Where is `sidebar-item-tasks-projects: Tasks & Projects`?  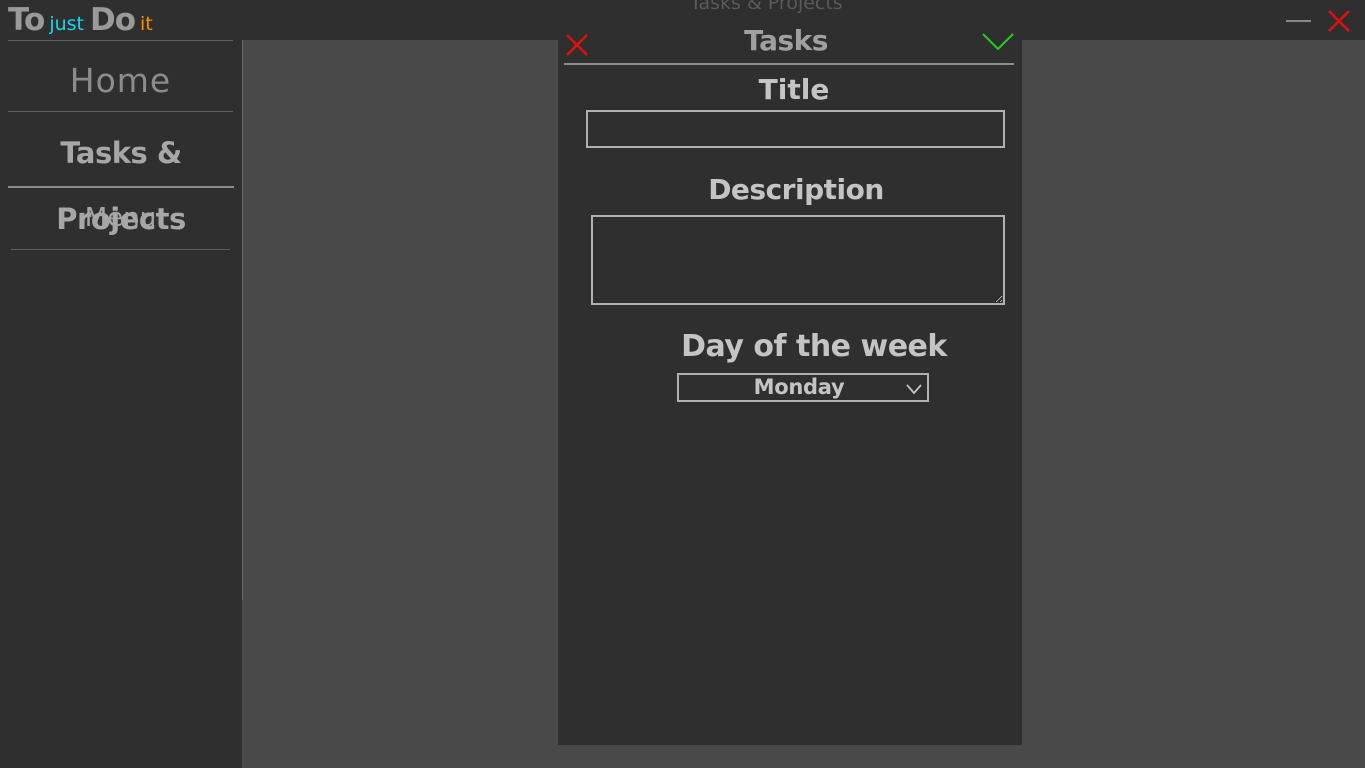
sidebar-item-tasks-projects: Tasks & Projects is located at coordinates (121, 178).